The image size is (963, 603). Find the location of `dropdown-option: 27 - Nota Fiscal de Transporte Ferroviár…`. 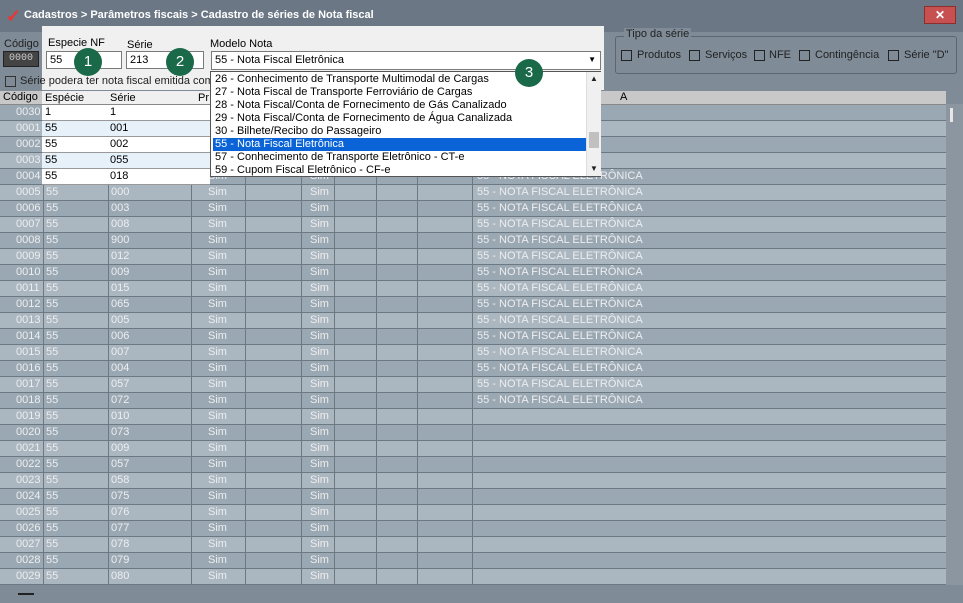

dropdown-option: 27 - Nota Fiscal de Transporte Ferroviár… is located at coordinates (400, 92).